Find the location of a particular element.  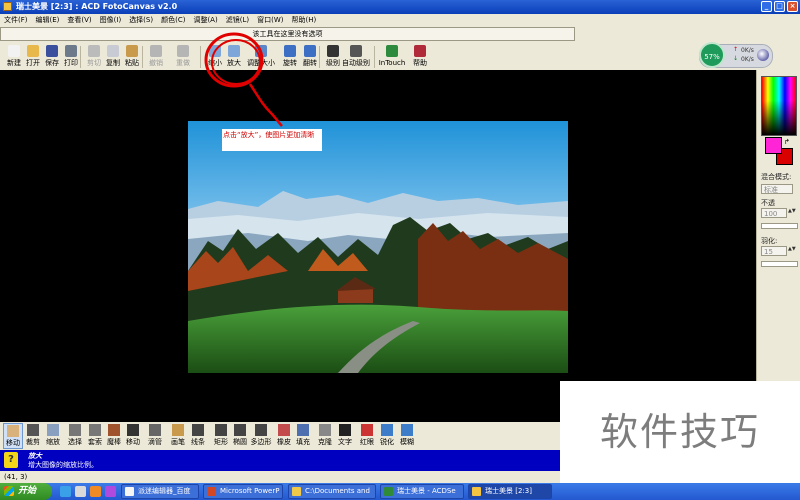

tool-fill: 填充 is located at coordinates (303, 436).